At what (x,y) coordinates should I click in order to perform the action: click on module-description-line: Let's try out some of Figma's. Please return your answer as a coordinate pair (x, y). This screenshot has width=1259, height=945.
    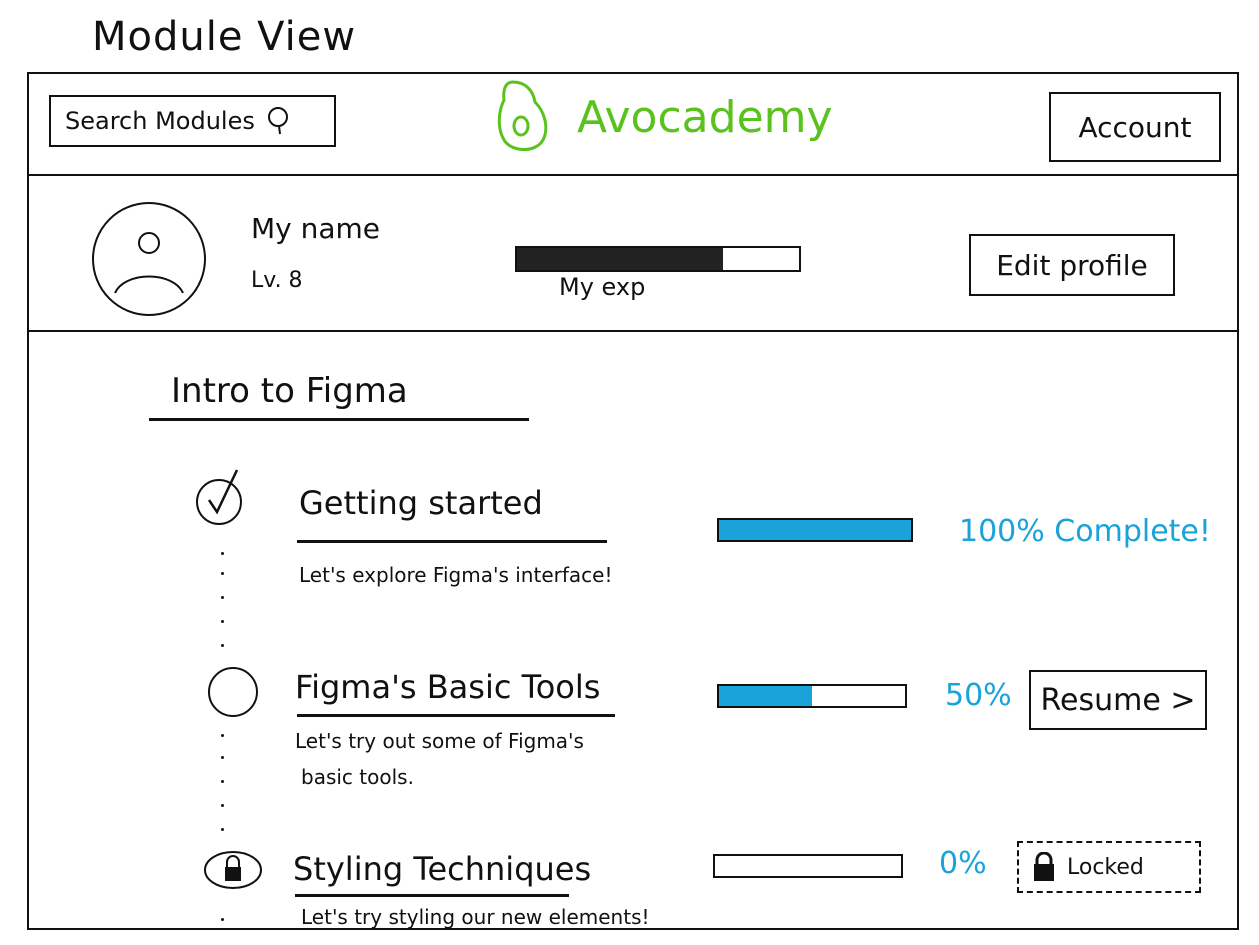
    Looking at the image, I should click on (439, 741).